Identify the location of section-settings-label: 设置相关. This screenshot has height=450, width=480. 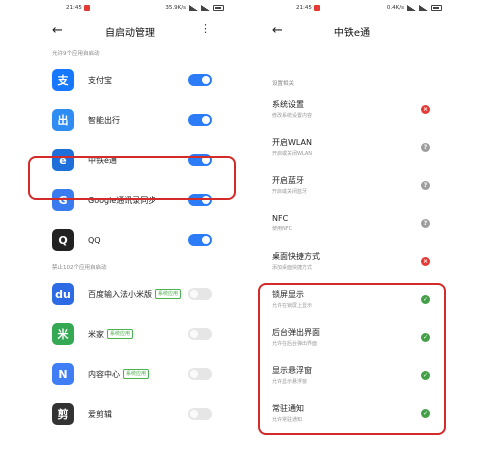
(283, 84).